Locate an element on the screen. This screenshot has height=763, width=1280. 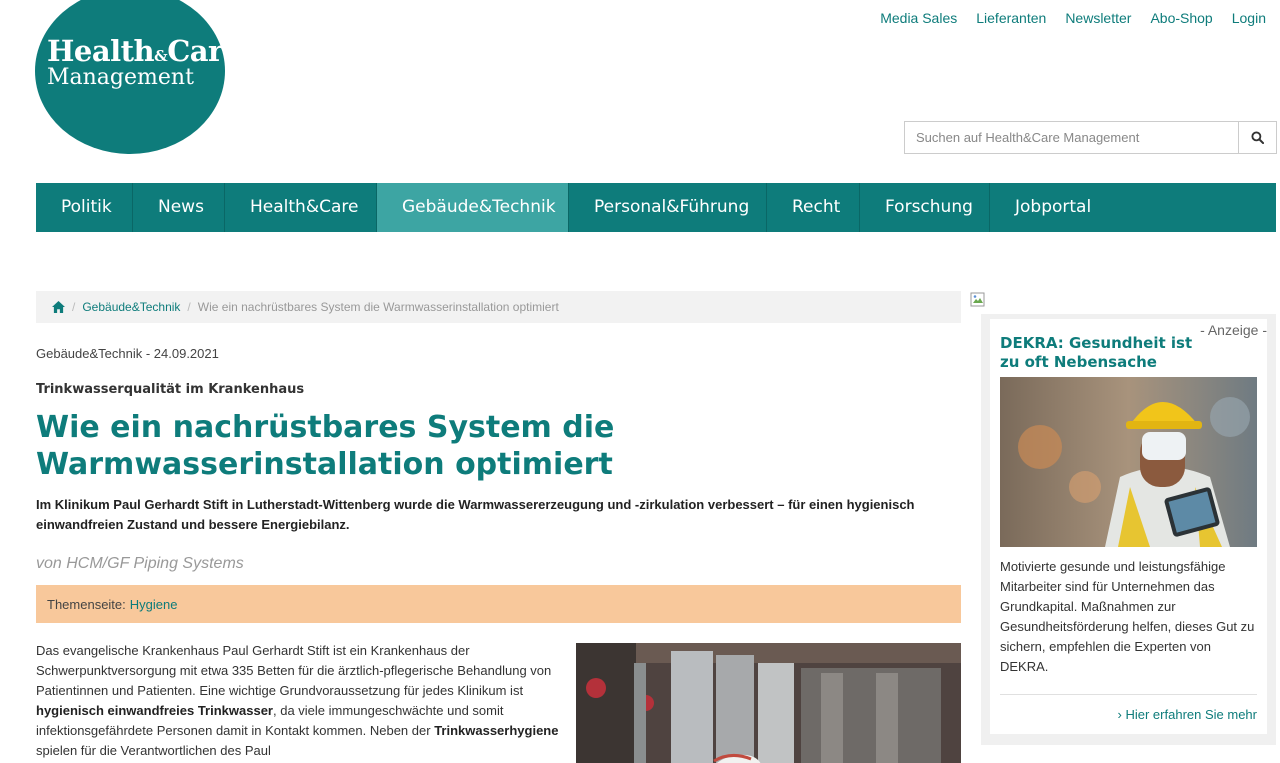
nav-item-gebaeude-technik: Gebäude&Technik is located at coordinates (473, 207).